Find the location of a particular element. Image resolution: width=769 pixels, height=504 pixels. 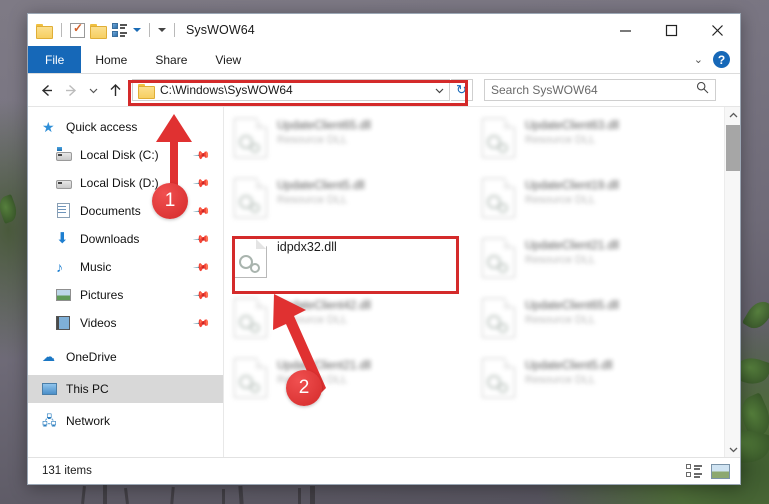

recent-locations-chevron-icon is located at coordinates (93, 90).